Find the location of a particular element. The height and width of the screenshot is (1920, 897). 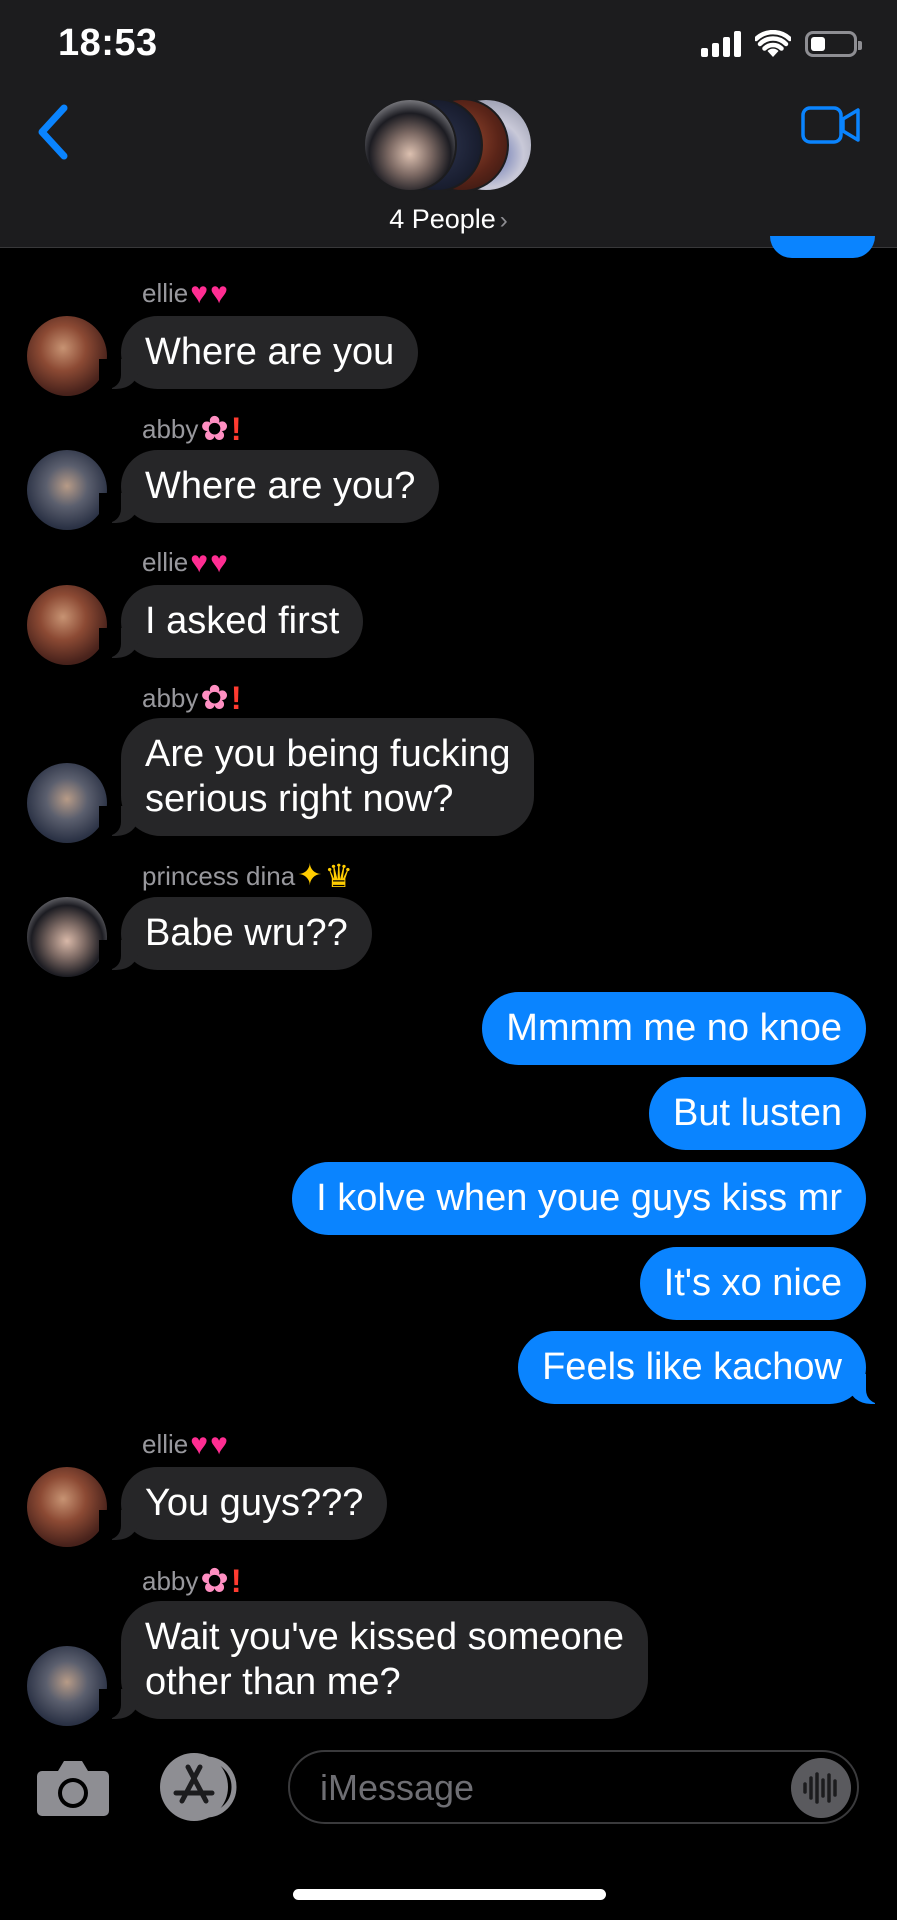

sender-name: princess dina ✦ ♛ is located at coordinates (247, 876).